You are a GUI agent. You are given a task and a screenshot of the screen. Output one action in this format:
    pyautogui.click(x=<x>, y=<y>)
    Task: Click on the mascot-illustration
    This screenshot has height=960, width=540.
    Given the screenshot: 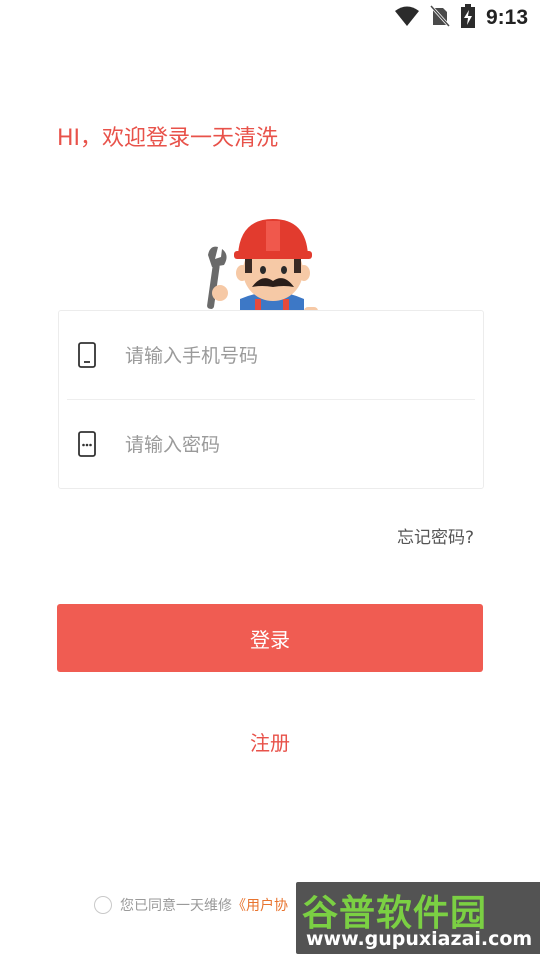 What is the action you would take?
    pyautogui.click(x=265, y=267)
    